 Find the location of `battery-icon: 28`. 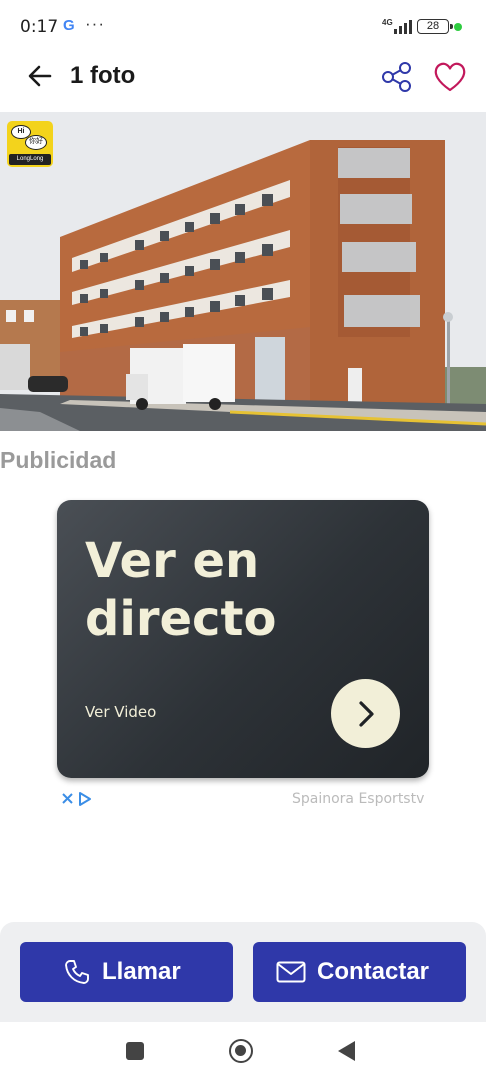

battery-icon: 28 is located at coordinates (435, 26).